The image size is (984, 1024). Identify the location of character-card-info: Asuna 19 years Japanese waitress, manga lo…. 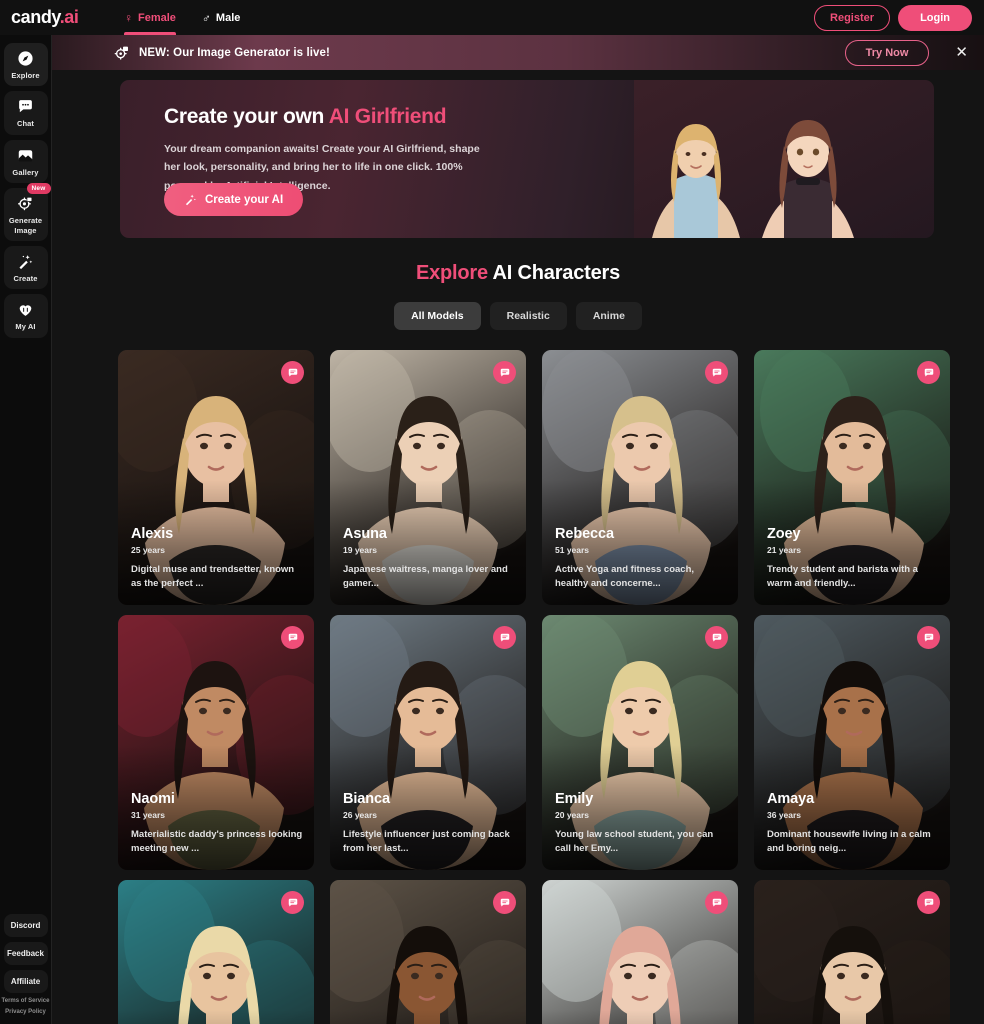
(429, 558).